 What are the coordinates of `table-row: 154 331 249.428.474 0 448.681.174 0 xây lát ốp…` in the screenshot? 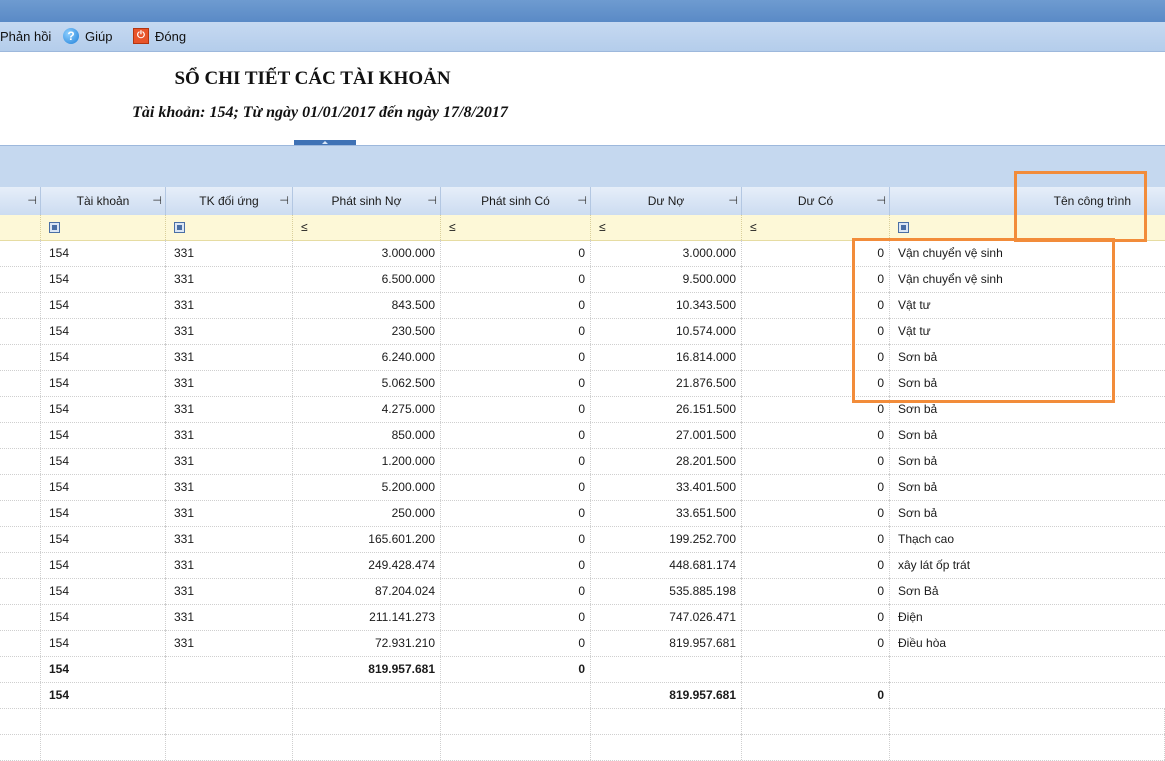 It's located at (582, 565).